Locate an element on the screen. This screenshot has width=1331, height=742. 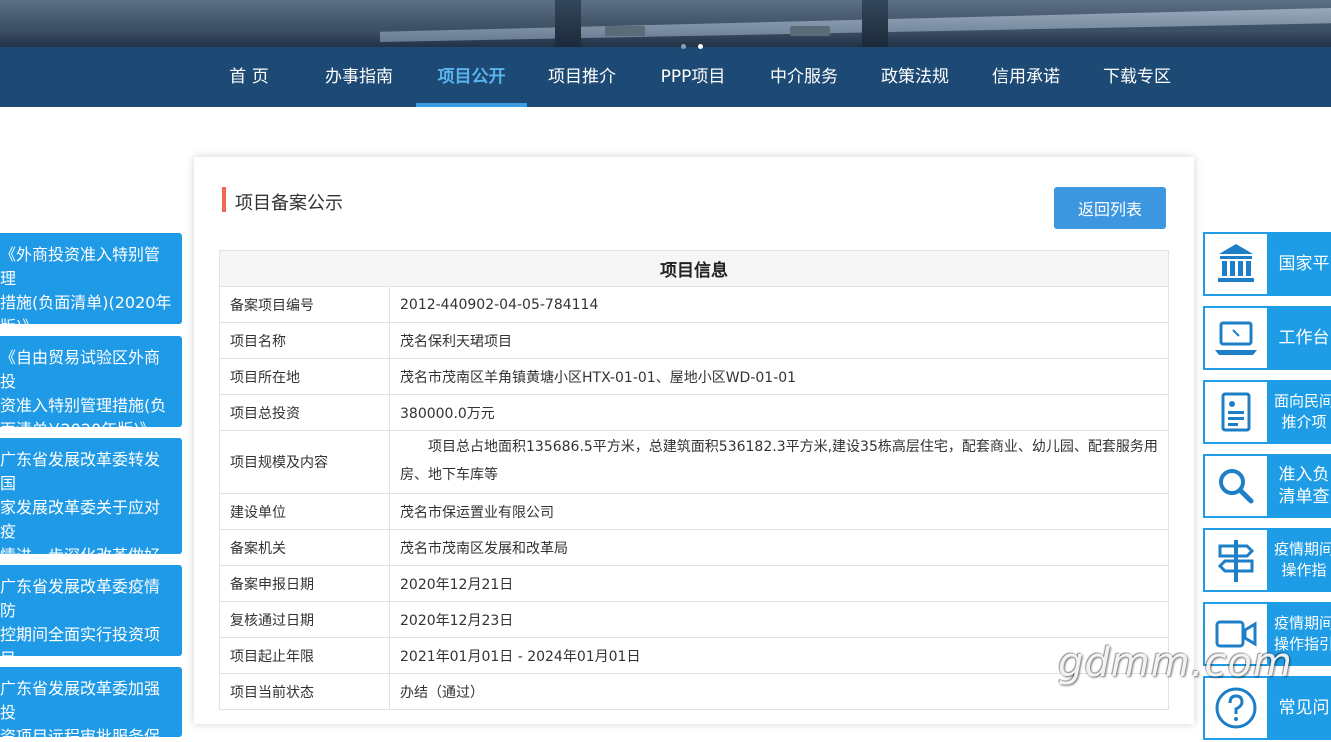
table-row: 建设单位 茂名市保运置业有限公司 is located at coordinates (694, 511).